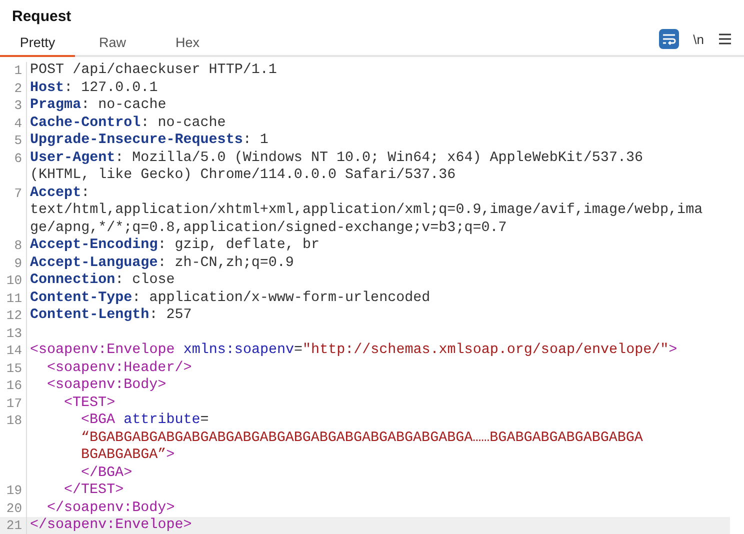 The width and height of the screenshot is (744, 534). Describe the element at coordinates (18, 88) in the screenshot. I see `line-number: 2` at that location.